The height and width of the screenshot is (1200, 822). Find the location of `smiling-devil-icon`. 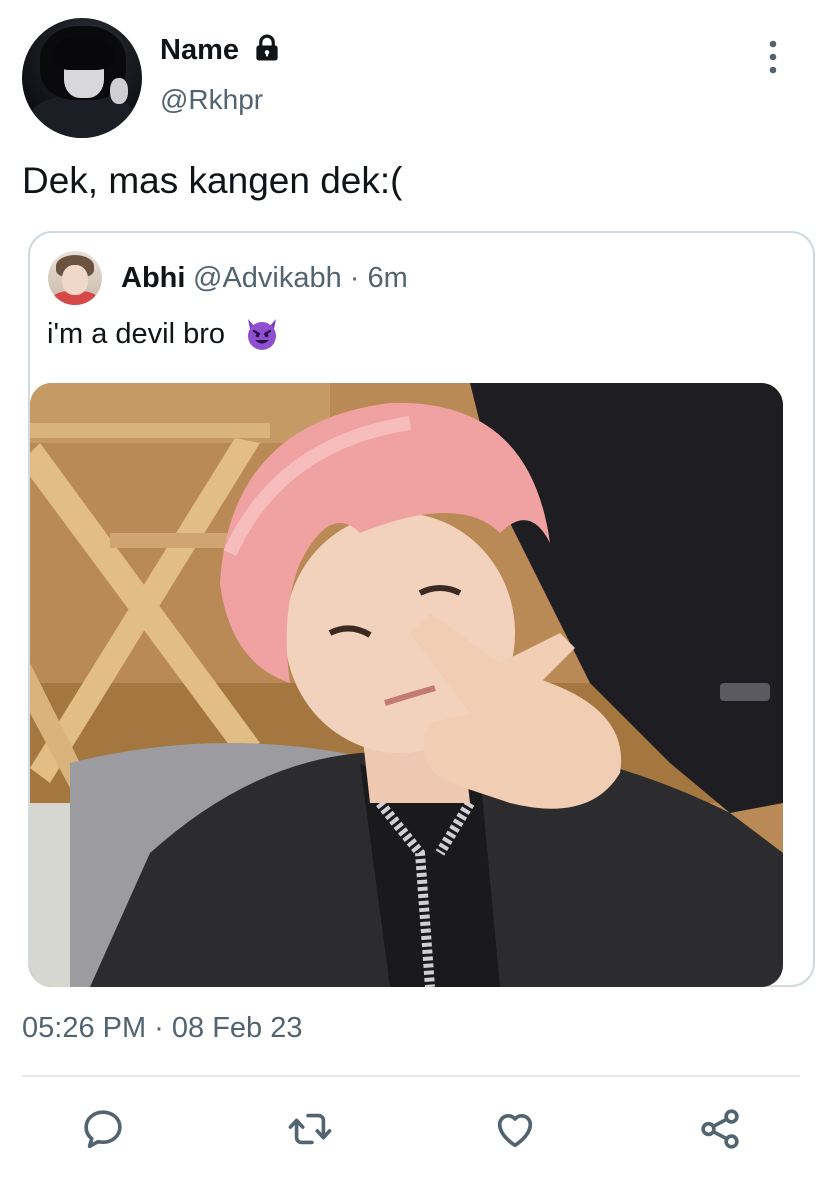

smiling-devil-icon is located at coordinates (262, 334).